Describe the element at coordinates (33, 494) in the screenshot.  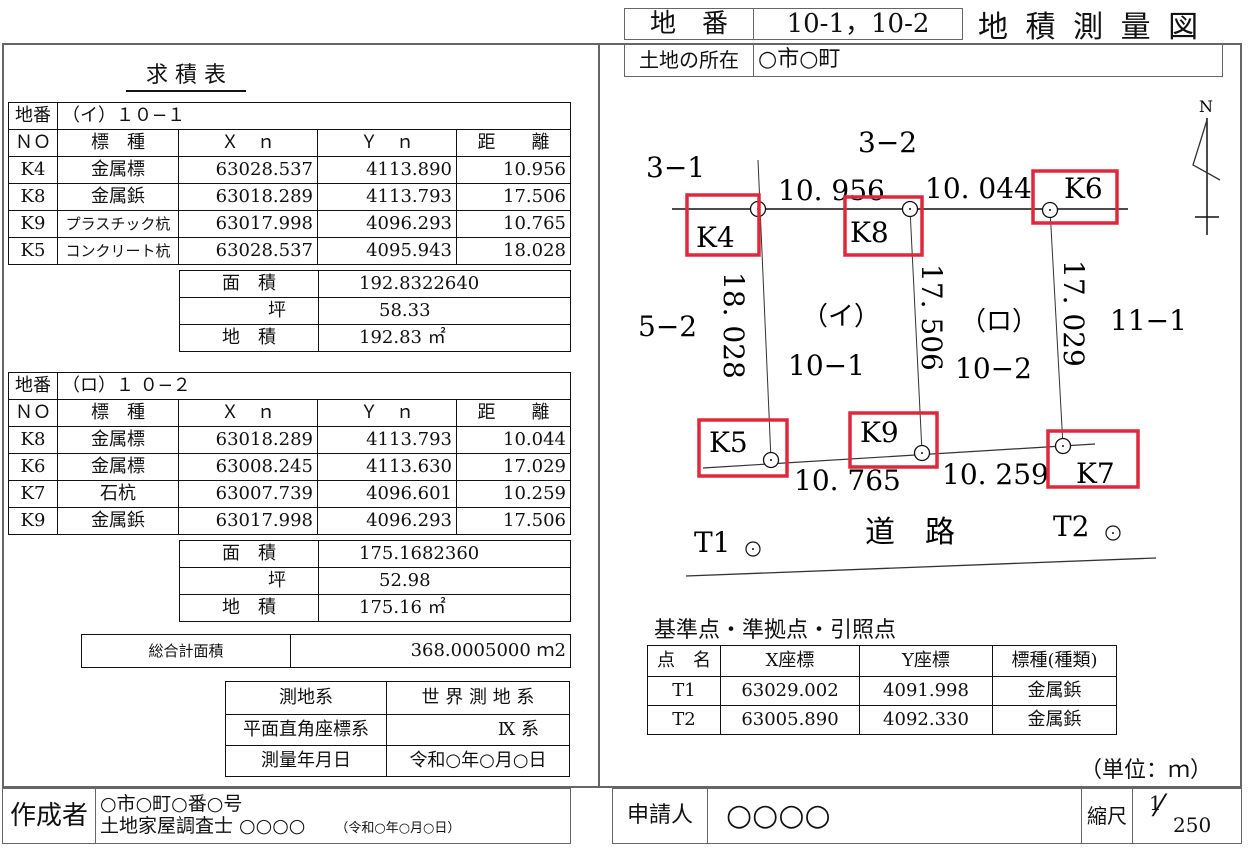
I see `point-no: K7` at that location.